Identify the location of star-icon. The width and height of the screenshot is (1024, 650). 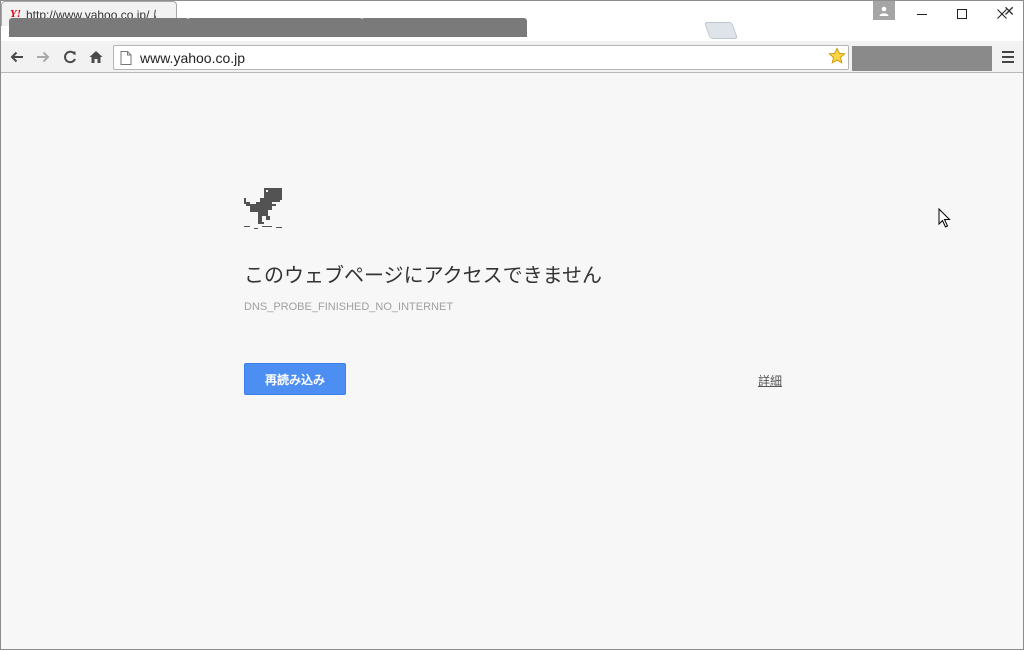
(837, 58).